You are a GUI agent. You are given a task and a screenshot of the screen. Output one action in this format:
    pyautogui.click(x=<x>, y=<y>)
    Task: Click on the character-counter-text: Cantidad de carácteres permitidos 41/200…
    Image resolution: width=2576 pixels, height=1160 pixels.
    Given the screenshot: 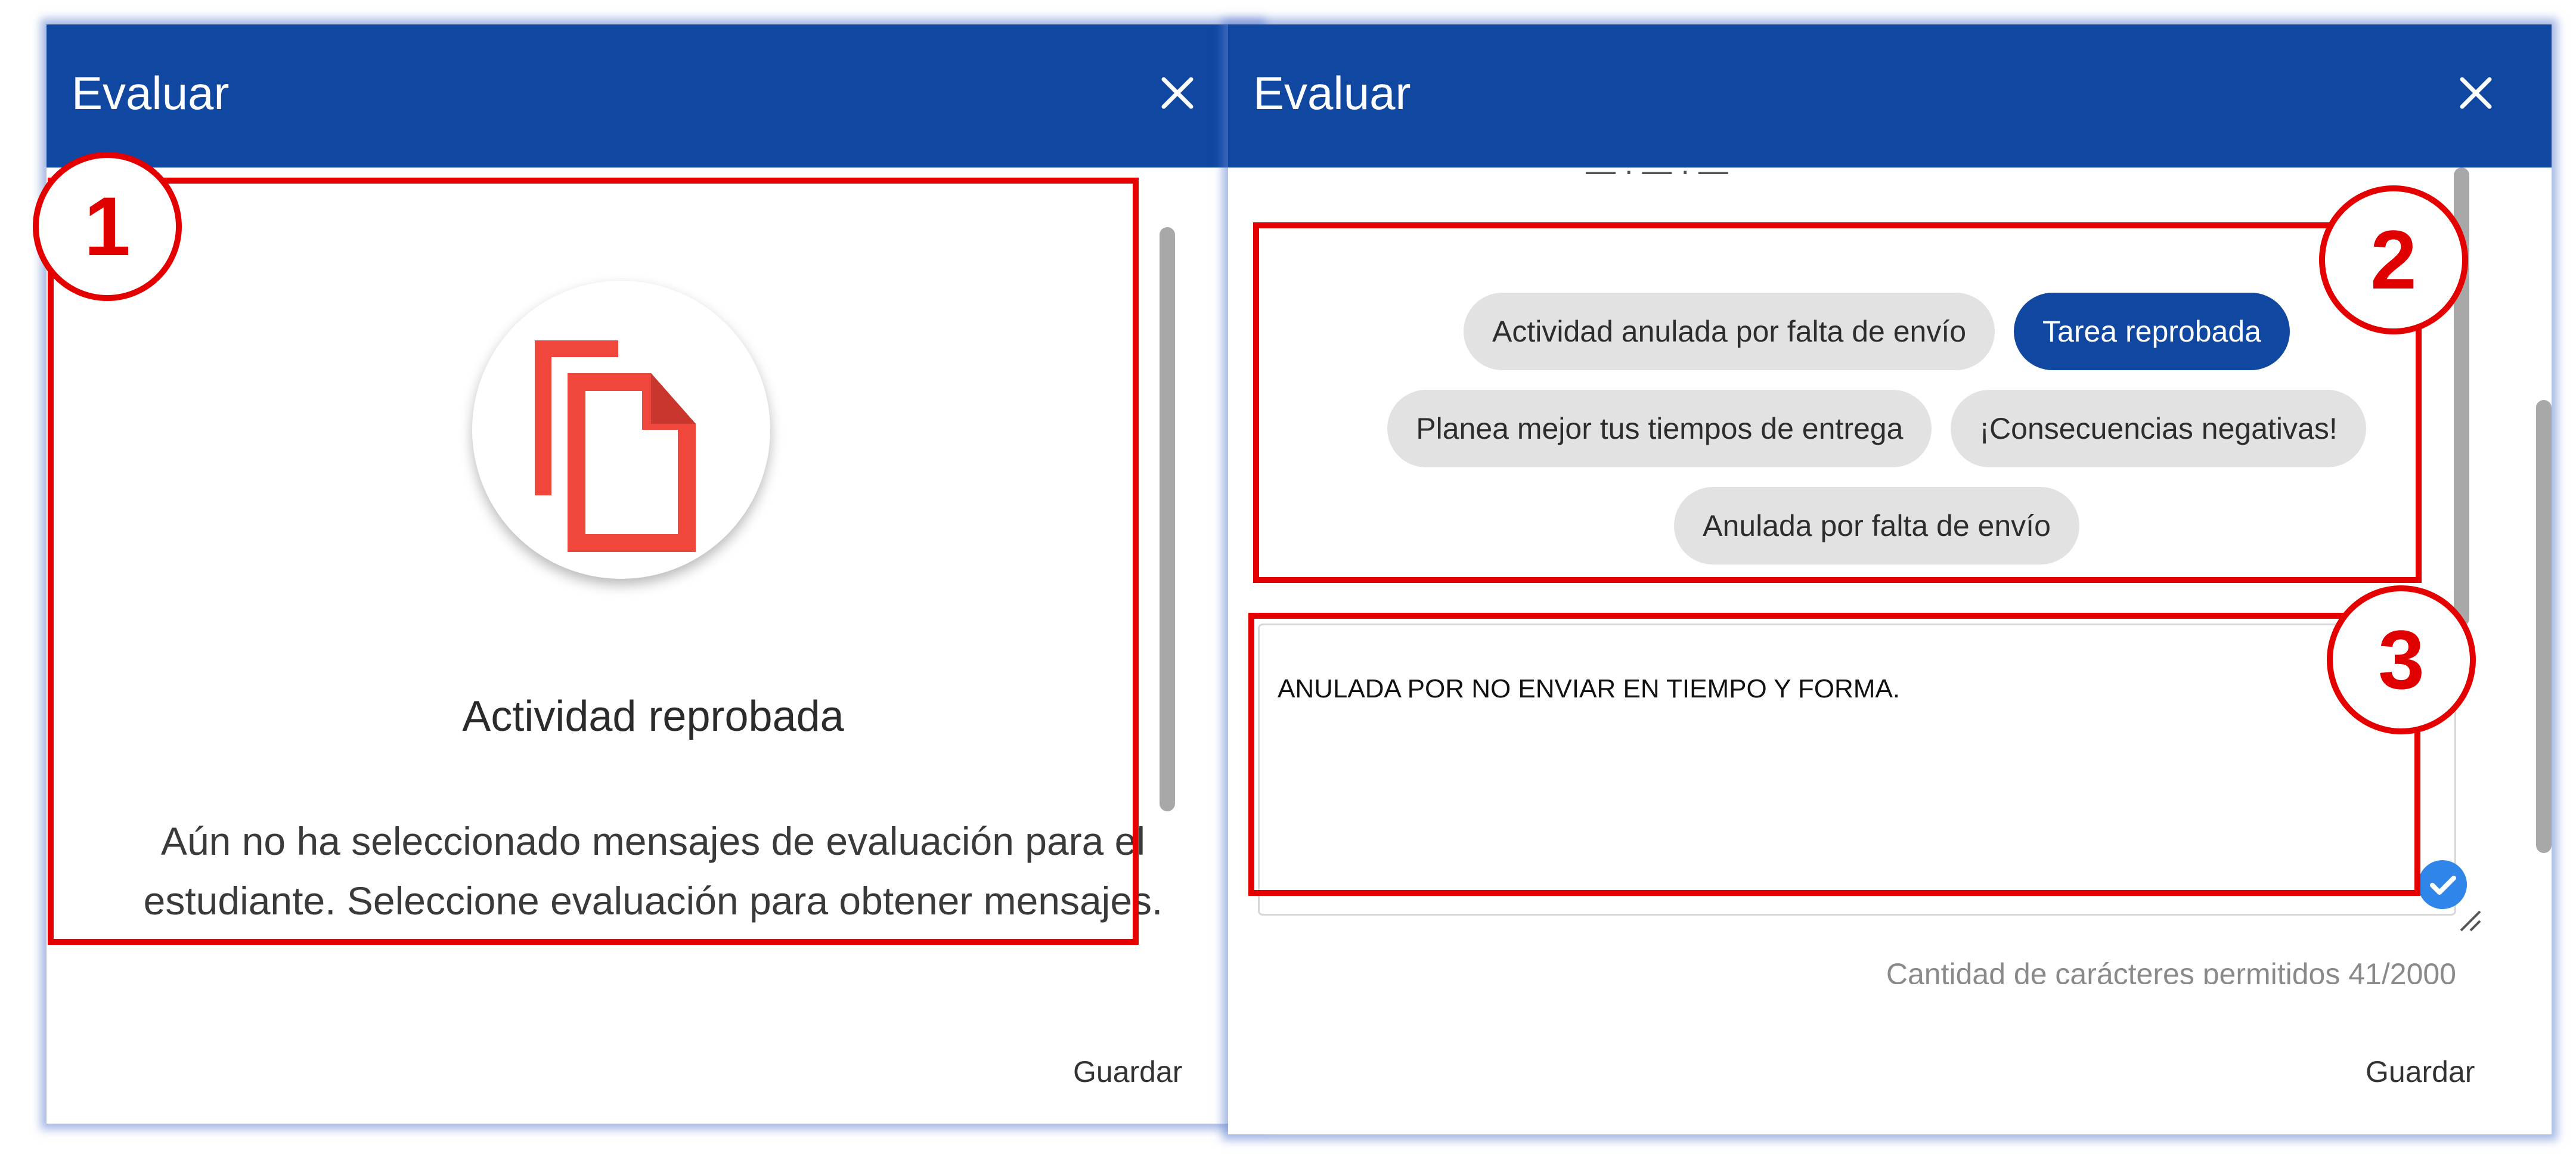 What is the action you would take?
    pyautogui.click(x=2171, y=970)
    